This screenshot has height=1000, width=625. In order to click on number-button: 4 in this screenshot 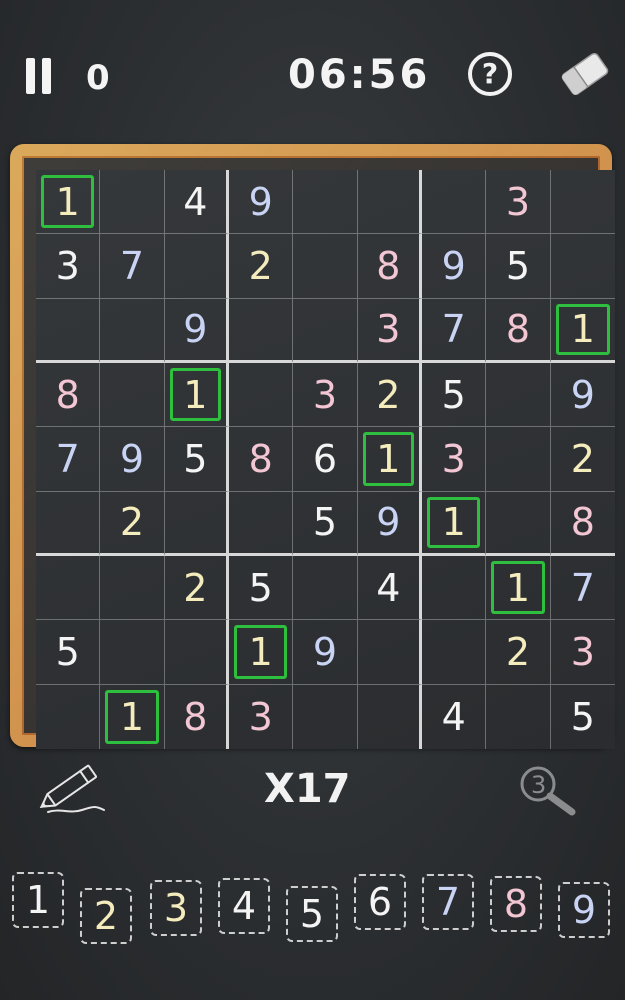, I will do `click(244, 906)`.